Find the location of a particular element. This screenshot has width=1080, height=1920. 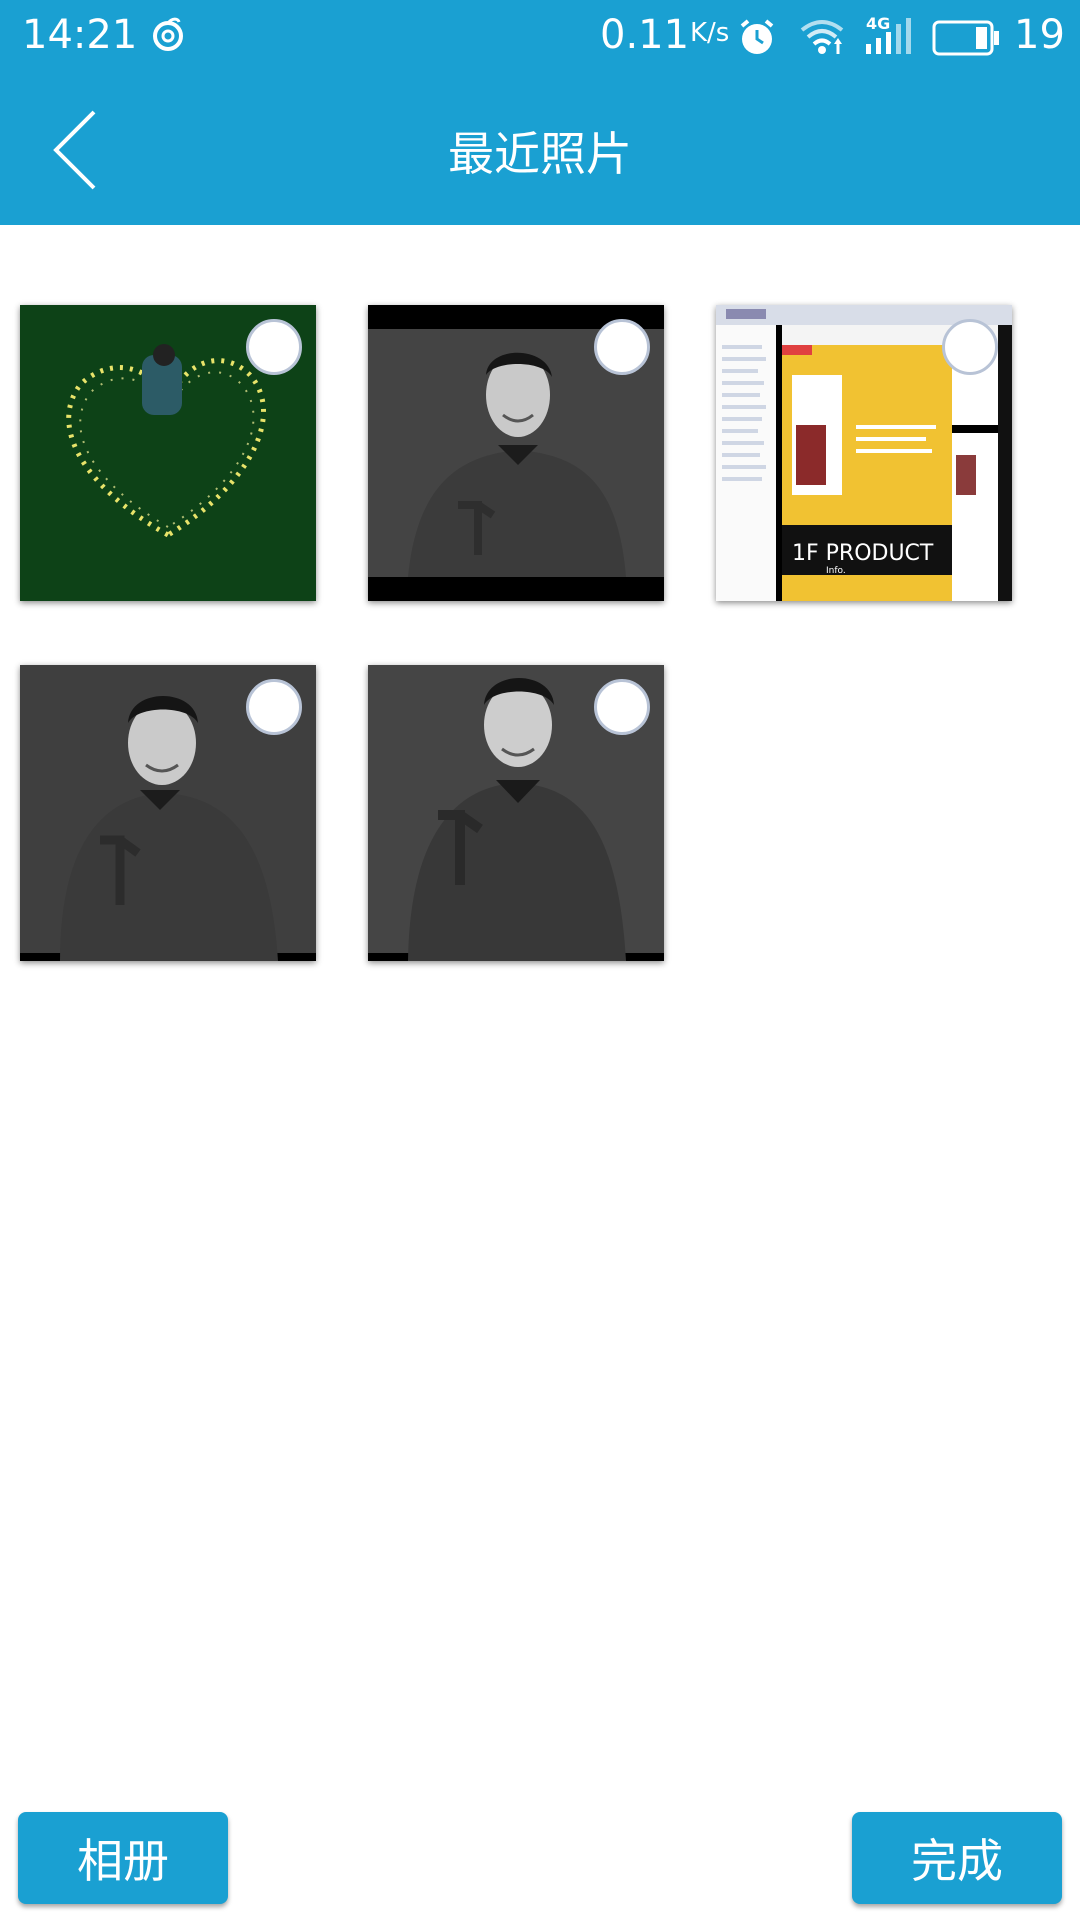

battery-icon is located at coordinates (965, 38).